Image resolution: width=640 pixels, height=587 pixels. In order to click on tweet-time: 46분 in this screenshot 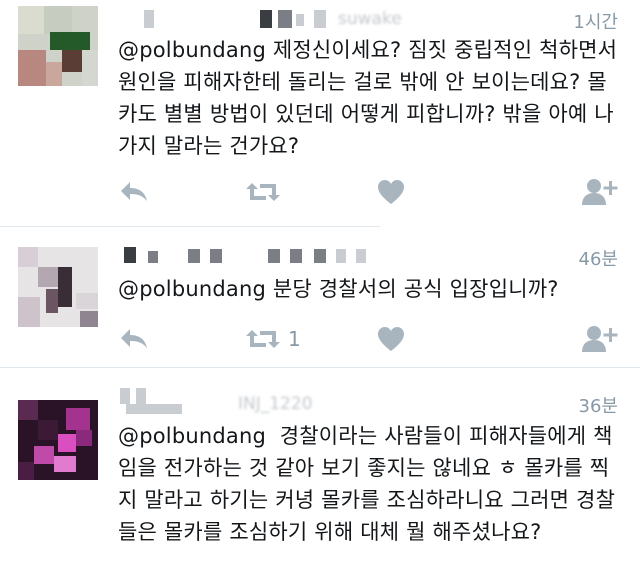, I will do `click(598, 258)`.